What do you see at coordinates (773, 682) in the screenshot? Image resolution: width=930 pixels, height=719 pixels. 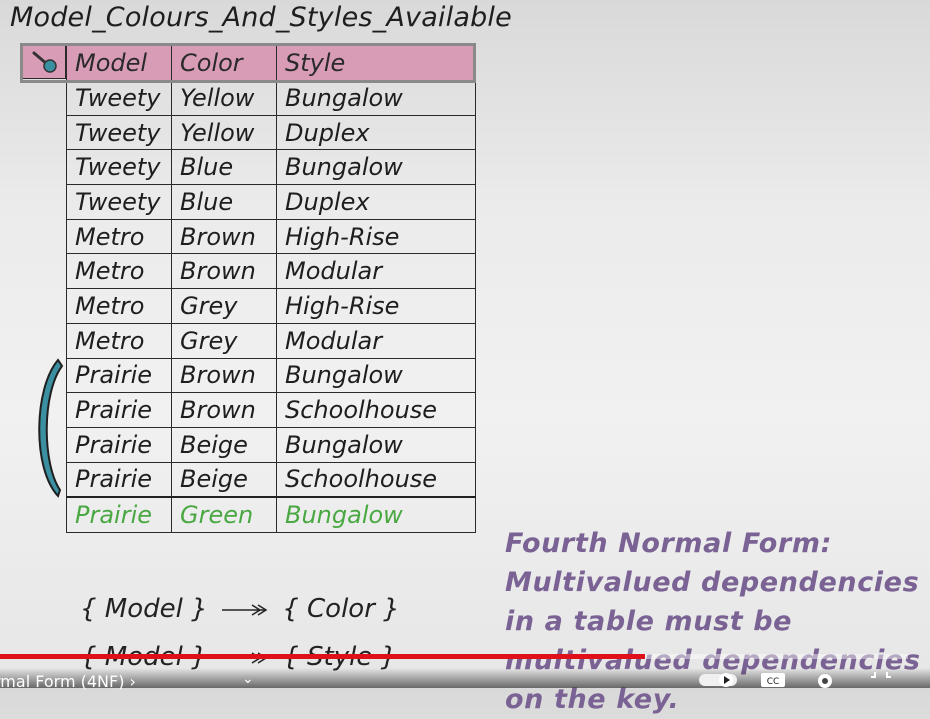 I see `svg-text: CC` at bounding box center [773, 682].